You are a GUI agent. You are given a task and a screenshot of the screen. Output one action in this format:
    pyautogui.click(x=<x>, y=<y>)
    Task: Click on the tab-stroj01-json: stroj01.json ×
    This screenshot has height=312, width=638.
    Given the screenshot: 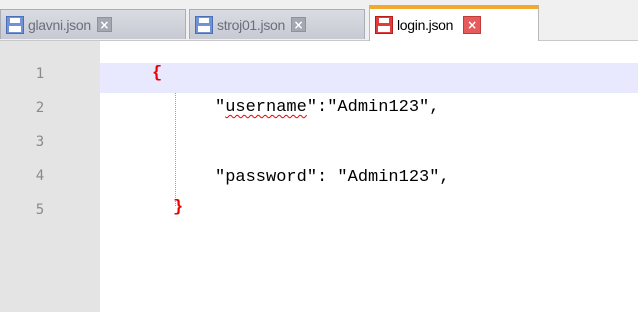 What is the action you would take?
    pyautogui.click(x=277, y=24)
    